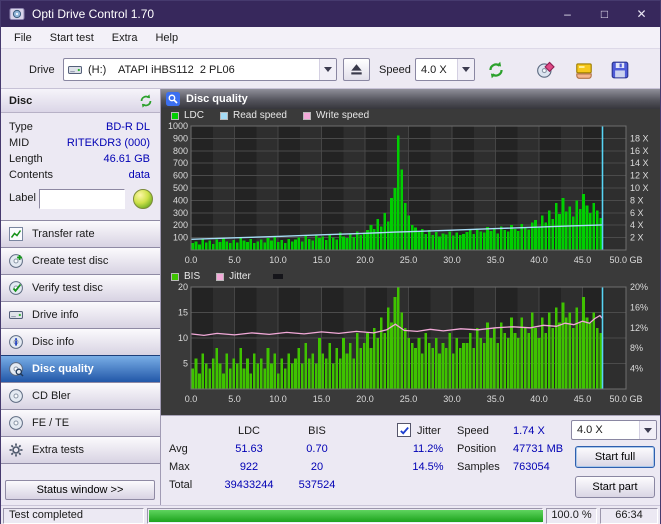 This screenshot has width=661, height=524. I want to click on svg-text: 20, so click(183, 287).